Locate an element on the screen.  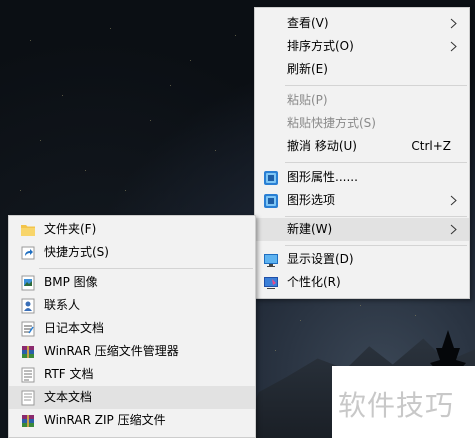
new-item-winrar: WinRAR 压缩文件管理器 is located at coordinates (132, 351).